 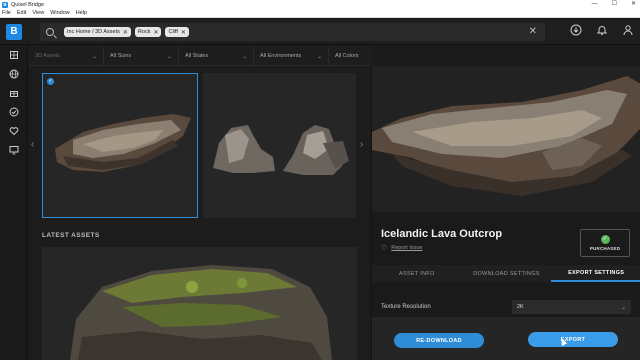 What do you see at coordinates (47, 56) in the screenshot?
I see `filter-label: 3D Assets` at bounding box center [47, 56].